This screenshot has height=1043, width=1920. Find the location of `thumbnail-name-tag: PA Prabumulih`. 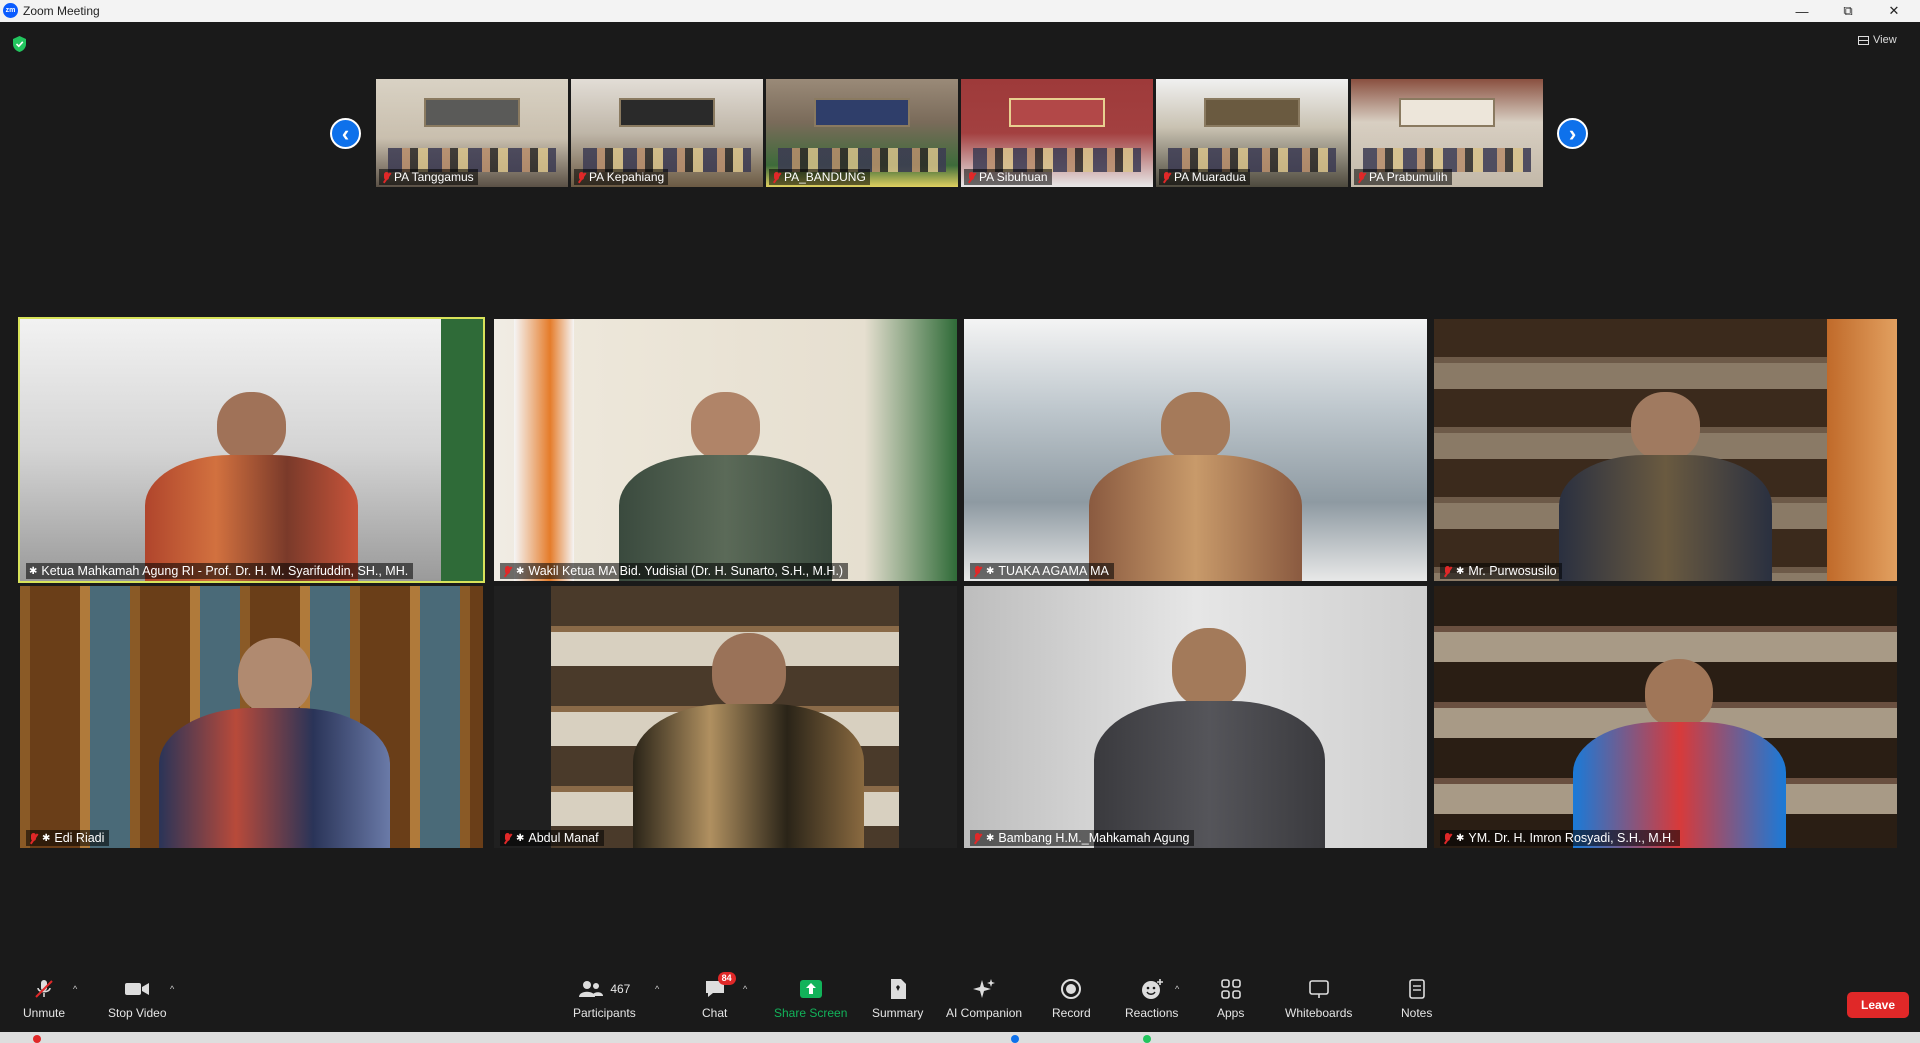

thumbnail-name-tag: PA Prabumulih is located at coordinates (1403, 177).